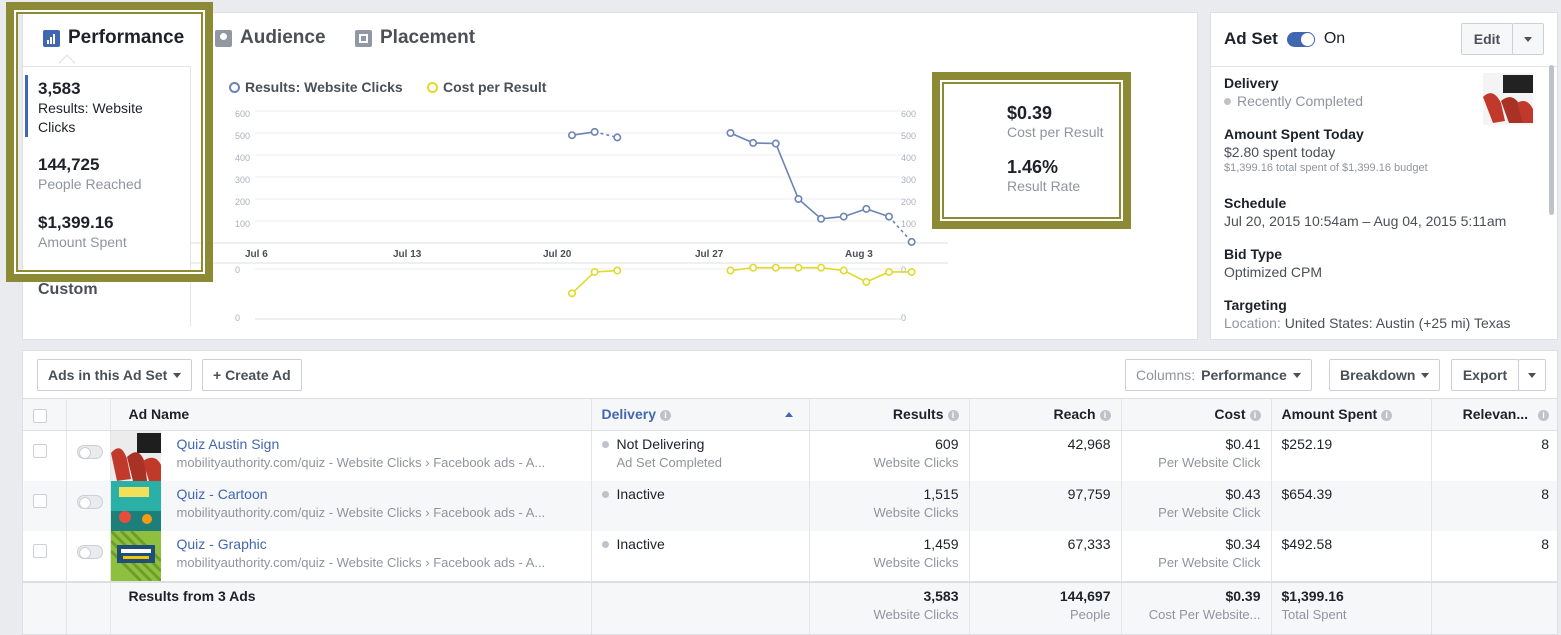 Image resolution: width=1561 pixels, height=635 pixels. I want to click on breakdown-label: Breakdown, so click(1378, 375).